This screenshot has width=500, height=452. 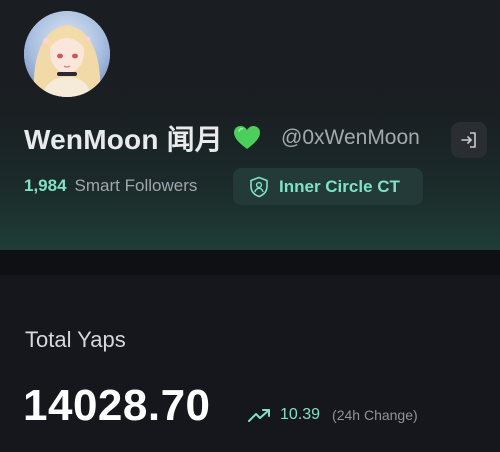 I want to click on inner-circle-label: Inner Circle CT, so click(x=339, y=186).